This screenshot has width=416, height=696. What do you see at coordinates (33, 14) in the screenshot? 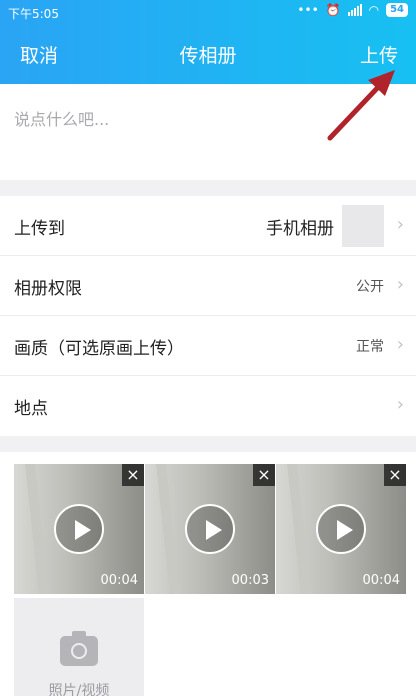
I see `status-time: 下午5:05` at bounding box center [33, 14].